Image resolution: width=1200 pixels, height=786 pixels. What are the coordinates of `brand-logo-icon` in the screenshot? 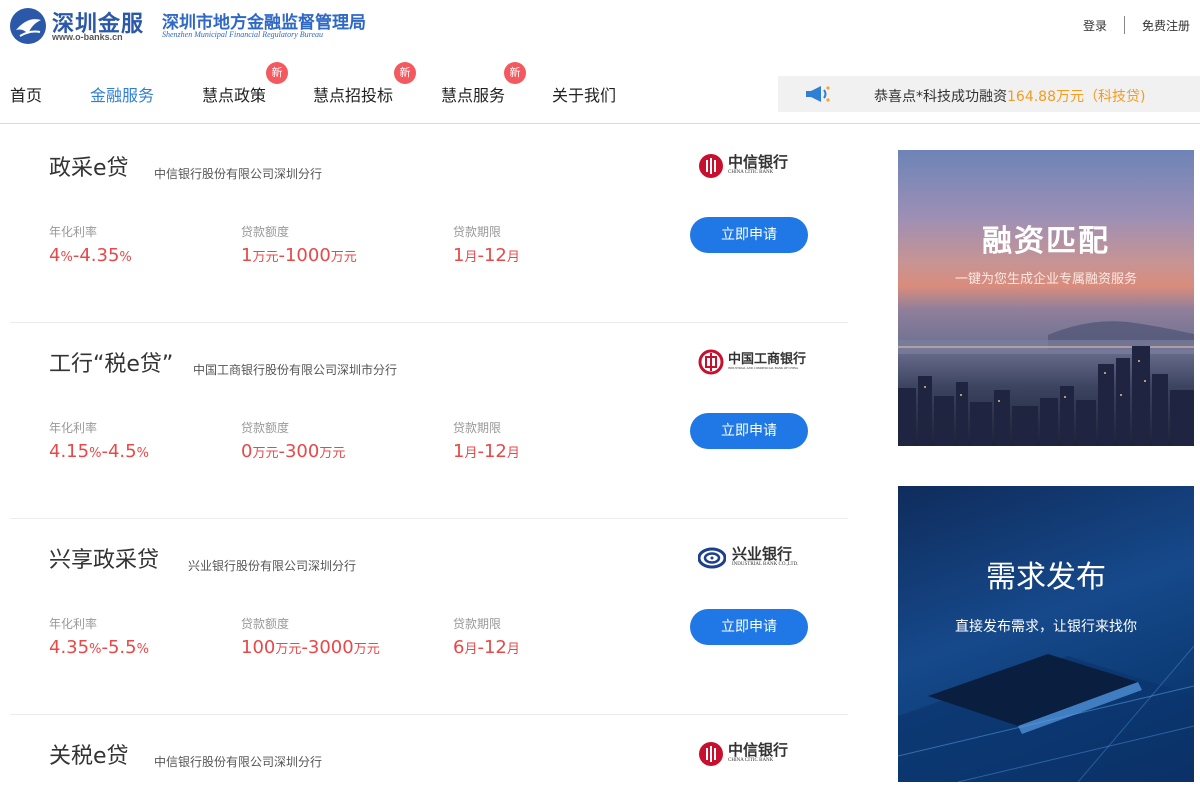 It's located at (28, 26).